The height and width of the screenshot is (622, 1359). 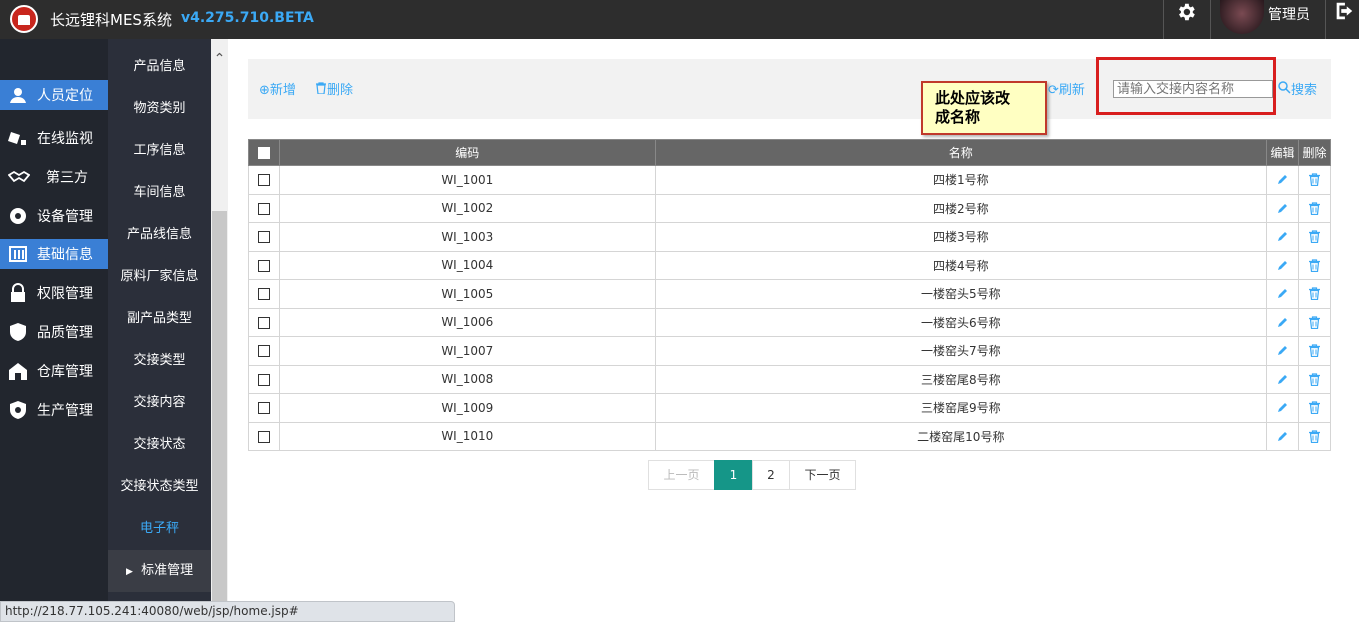 I want to click on nav-item-third-party: 第三方, so click(x=54, y=177).